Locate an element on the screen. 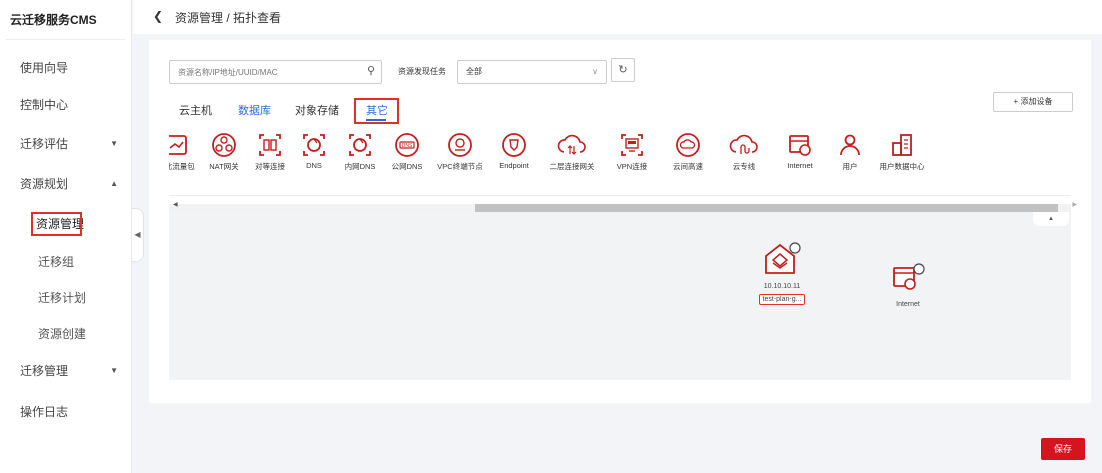 The image size is (1102, 473). refresh-button: ↻ is located at coordinates (623, 70).